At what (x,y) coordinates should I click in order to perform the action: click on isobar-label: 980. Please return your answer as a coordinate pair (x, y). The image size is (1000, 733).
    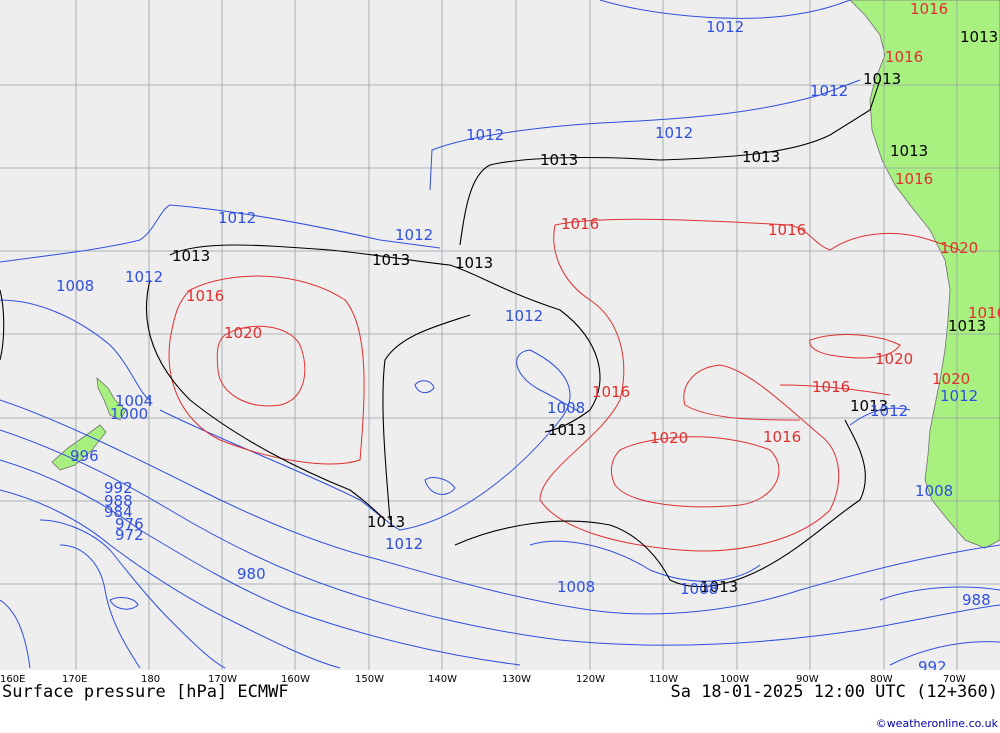
    Looking at the image, I should click on (251, 574).